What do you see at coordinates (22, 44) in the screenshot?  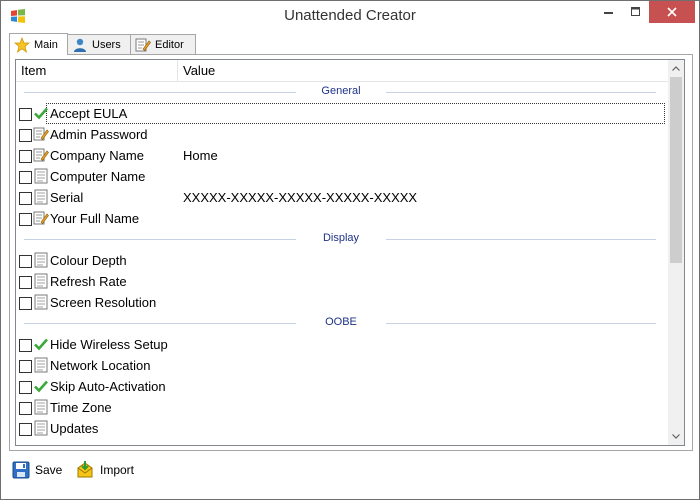 I see `star-icon` at bounding box center [22, 44].